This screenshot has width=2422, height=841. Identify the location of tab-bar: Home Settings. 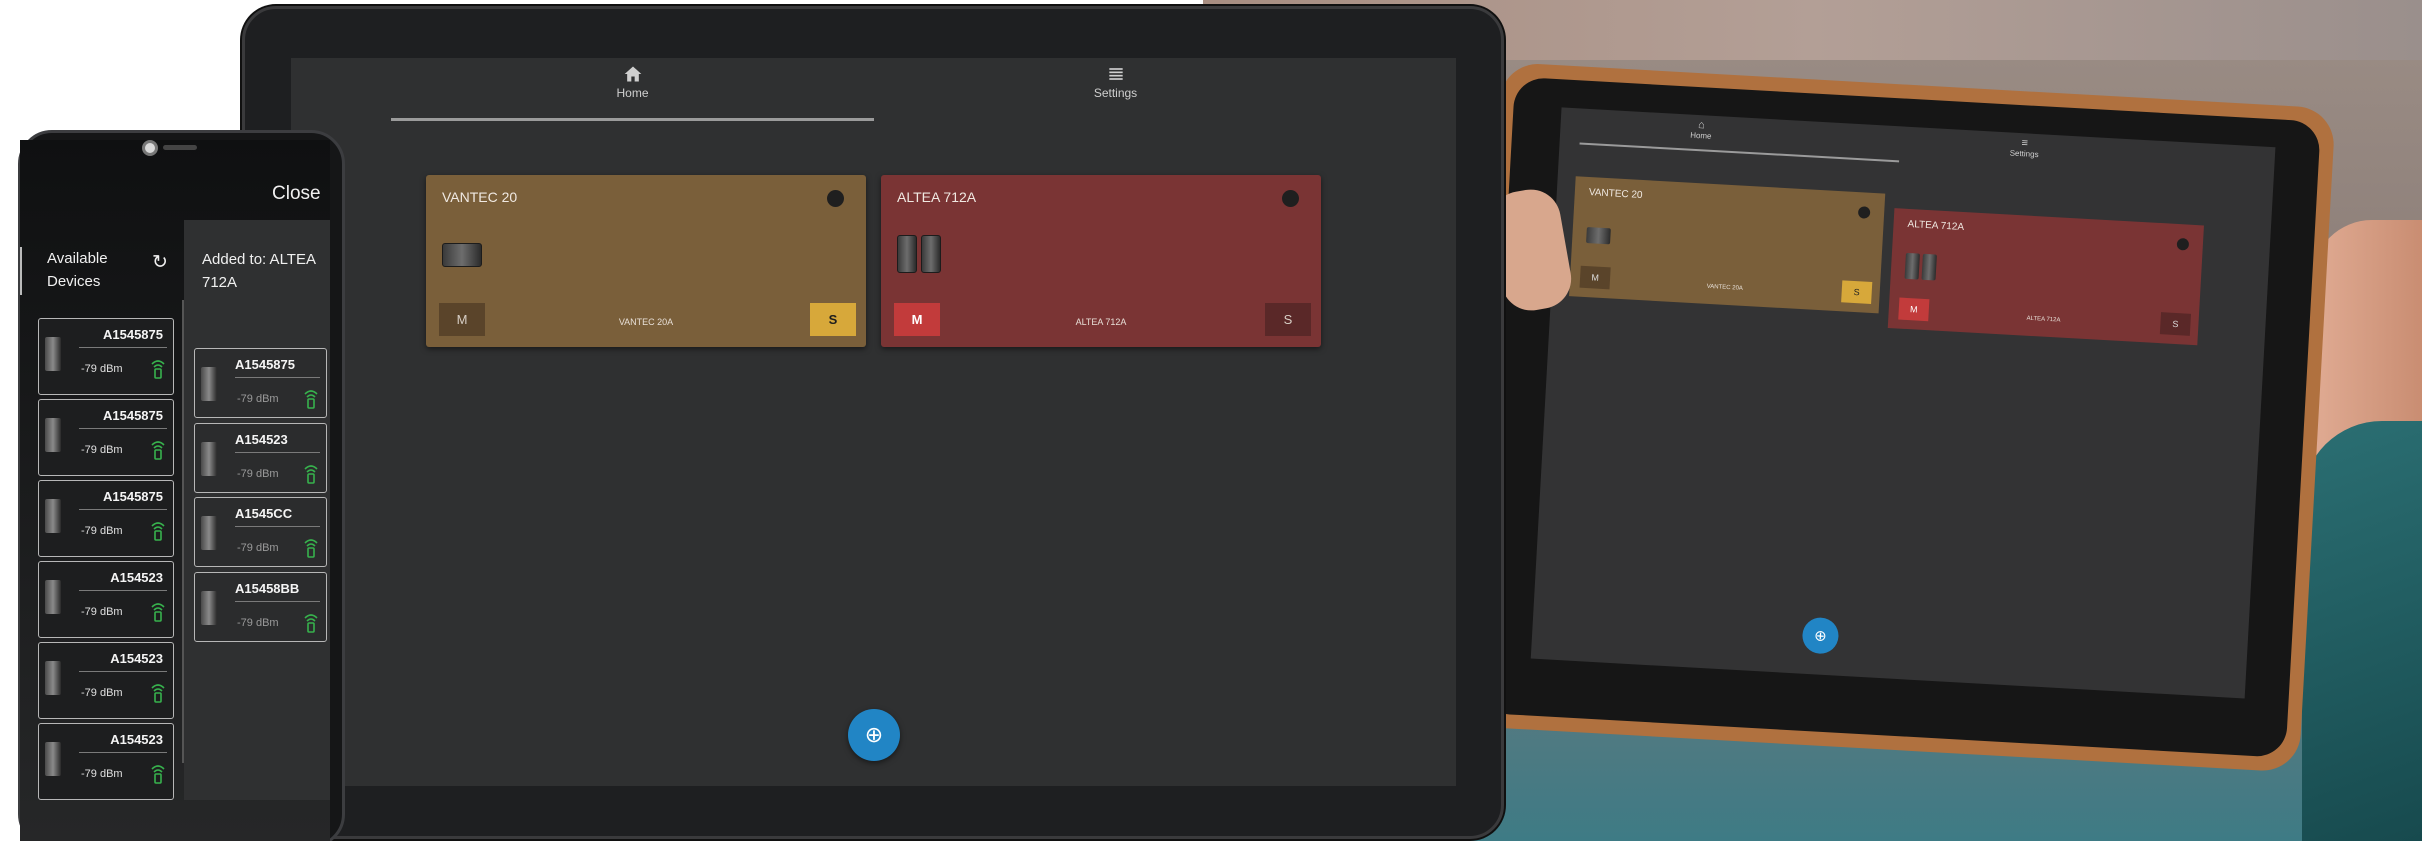
(873, 91).